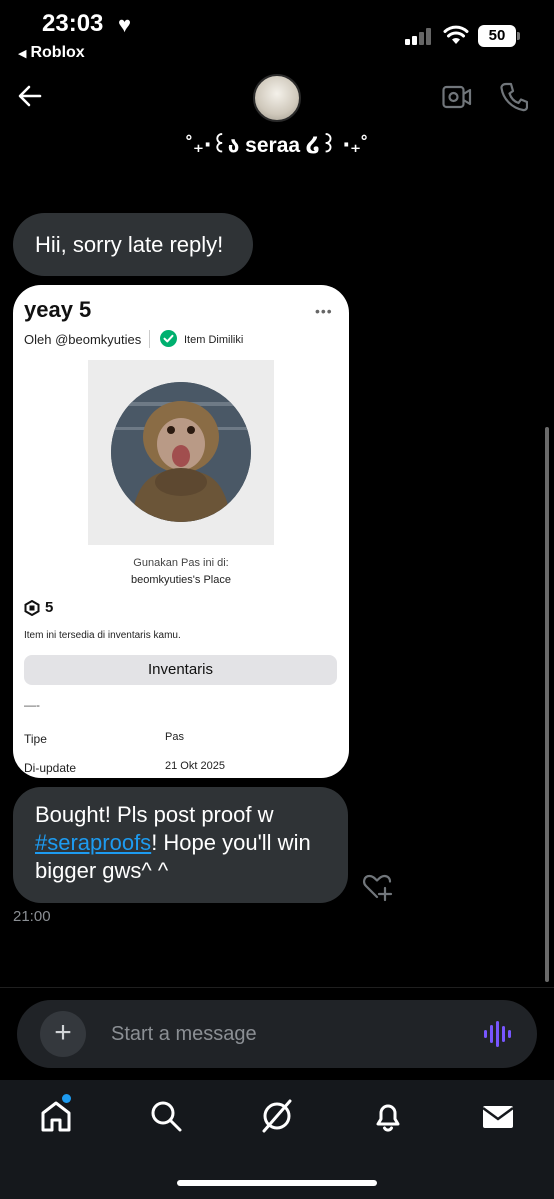 The image size is (554, 1199). Describe the element at coordinates (281, 1034) in the screenshot. I see `message-input` at that location.